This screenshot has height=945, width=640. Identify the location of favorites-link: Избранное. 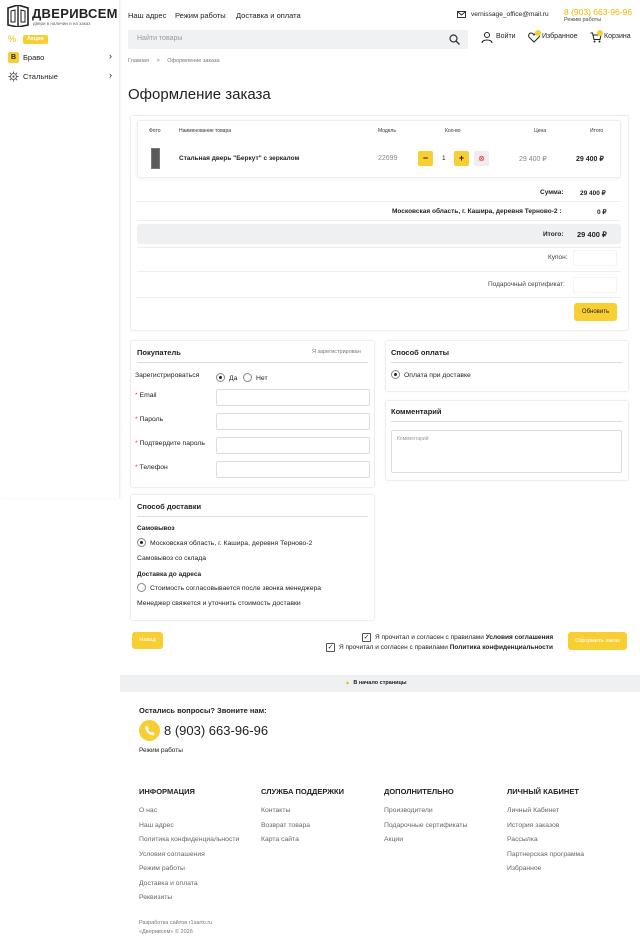
(559, 36).